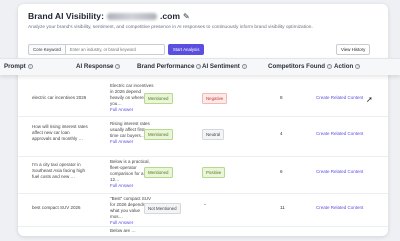  I want to click on column-sentiment: AI Sentiment ?, so click(224, 66).